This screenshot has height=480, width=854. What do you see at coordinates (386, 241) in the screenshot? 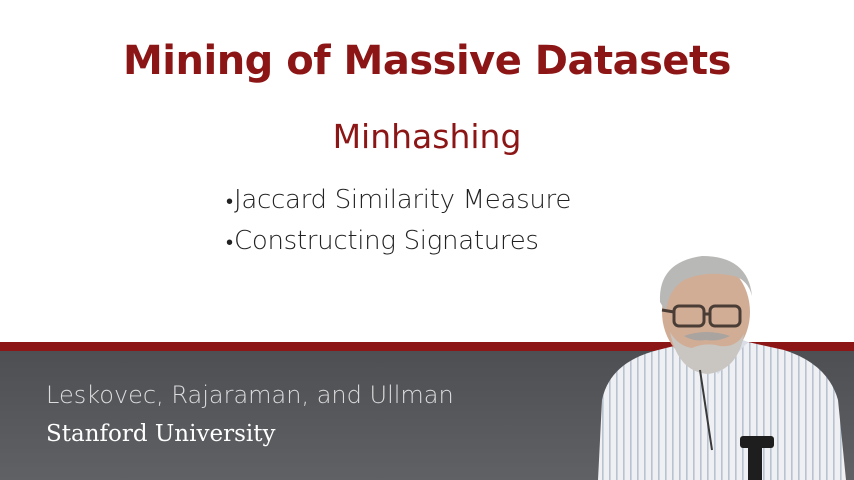
I see `bullet-text: Constructing Signatures` at bounding box center [386, 241].